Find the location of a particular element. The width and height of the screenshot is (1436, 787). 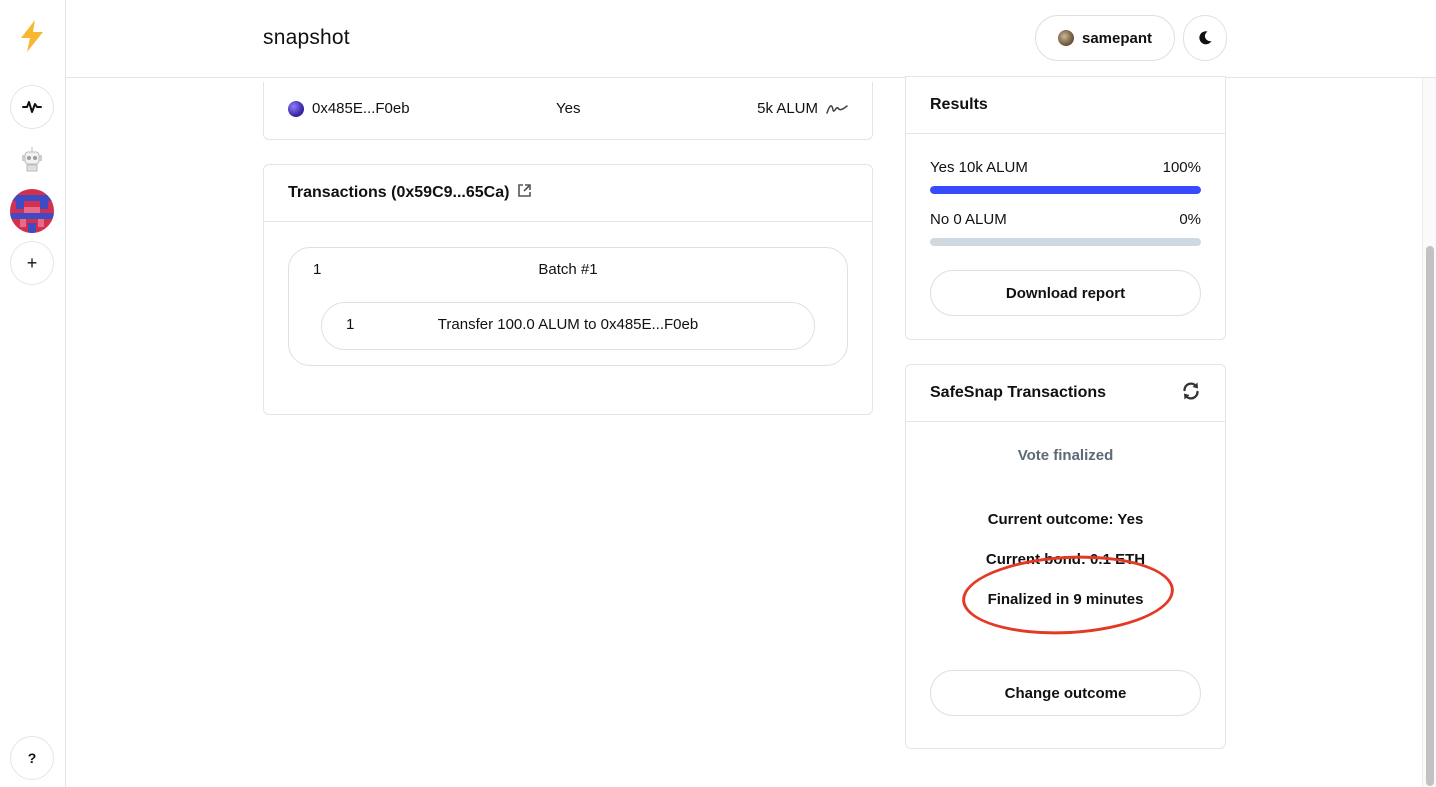

vote-power: 5k ALUM is located at coordinates (802, 108).